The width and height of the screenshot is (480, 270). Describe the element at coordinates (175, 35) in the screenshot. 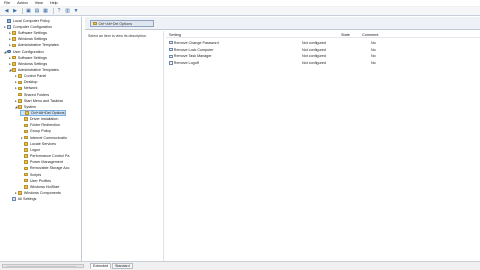

I see `column-header-setting: Setting` at that location.